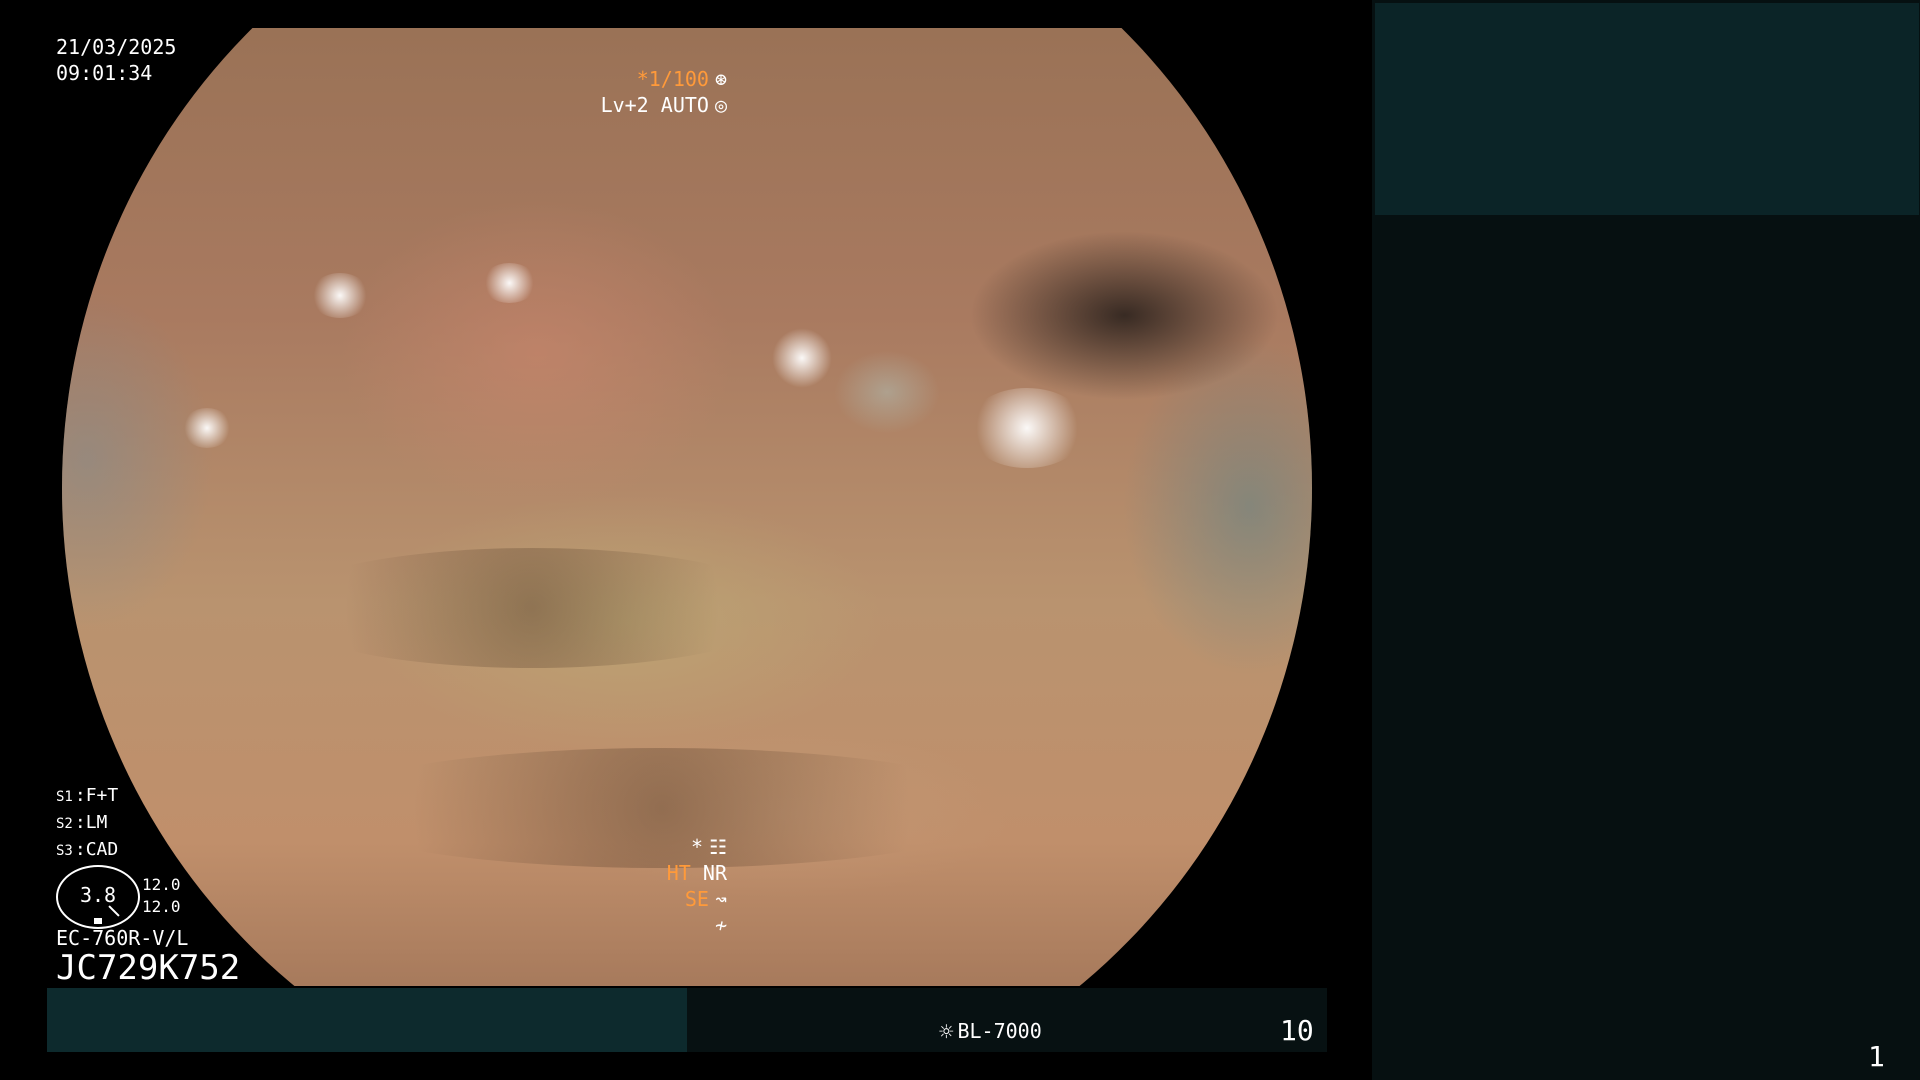  I want to click on switch-setting: S1:F+T, so click(87, 795).